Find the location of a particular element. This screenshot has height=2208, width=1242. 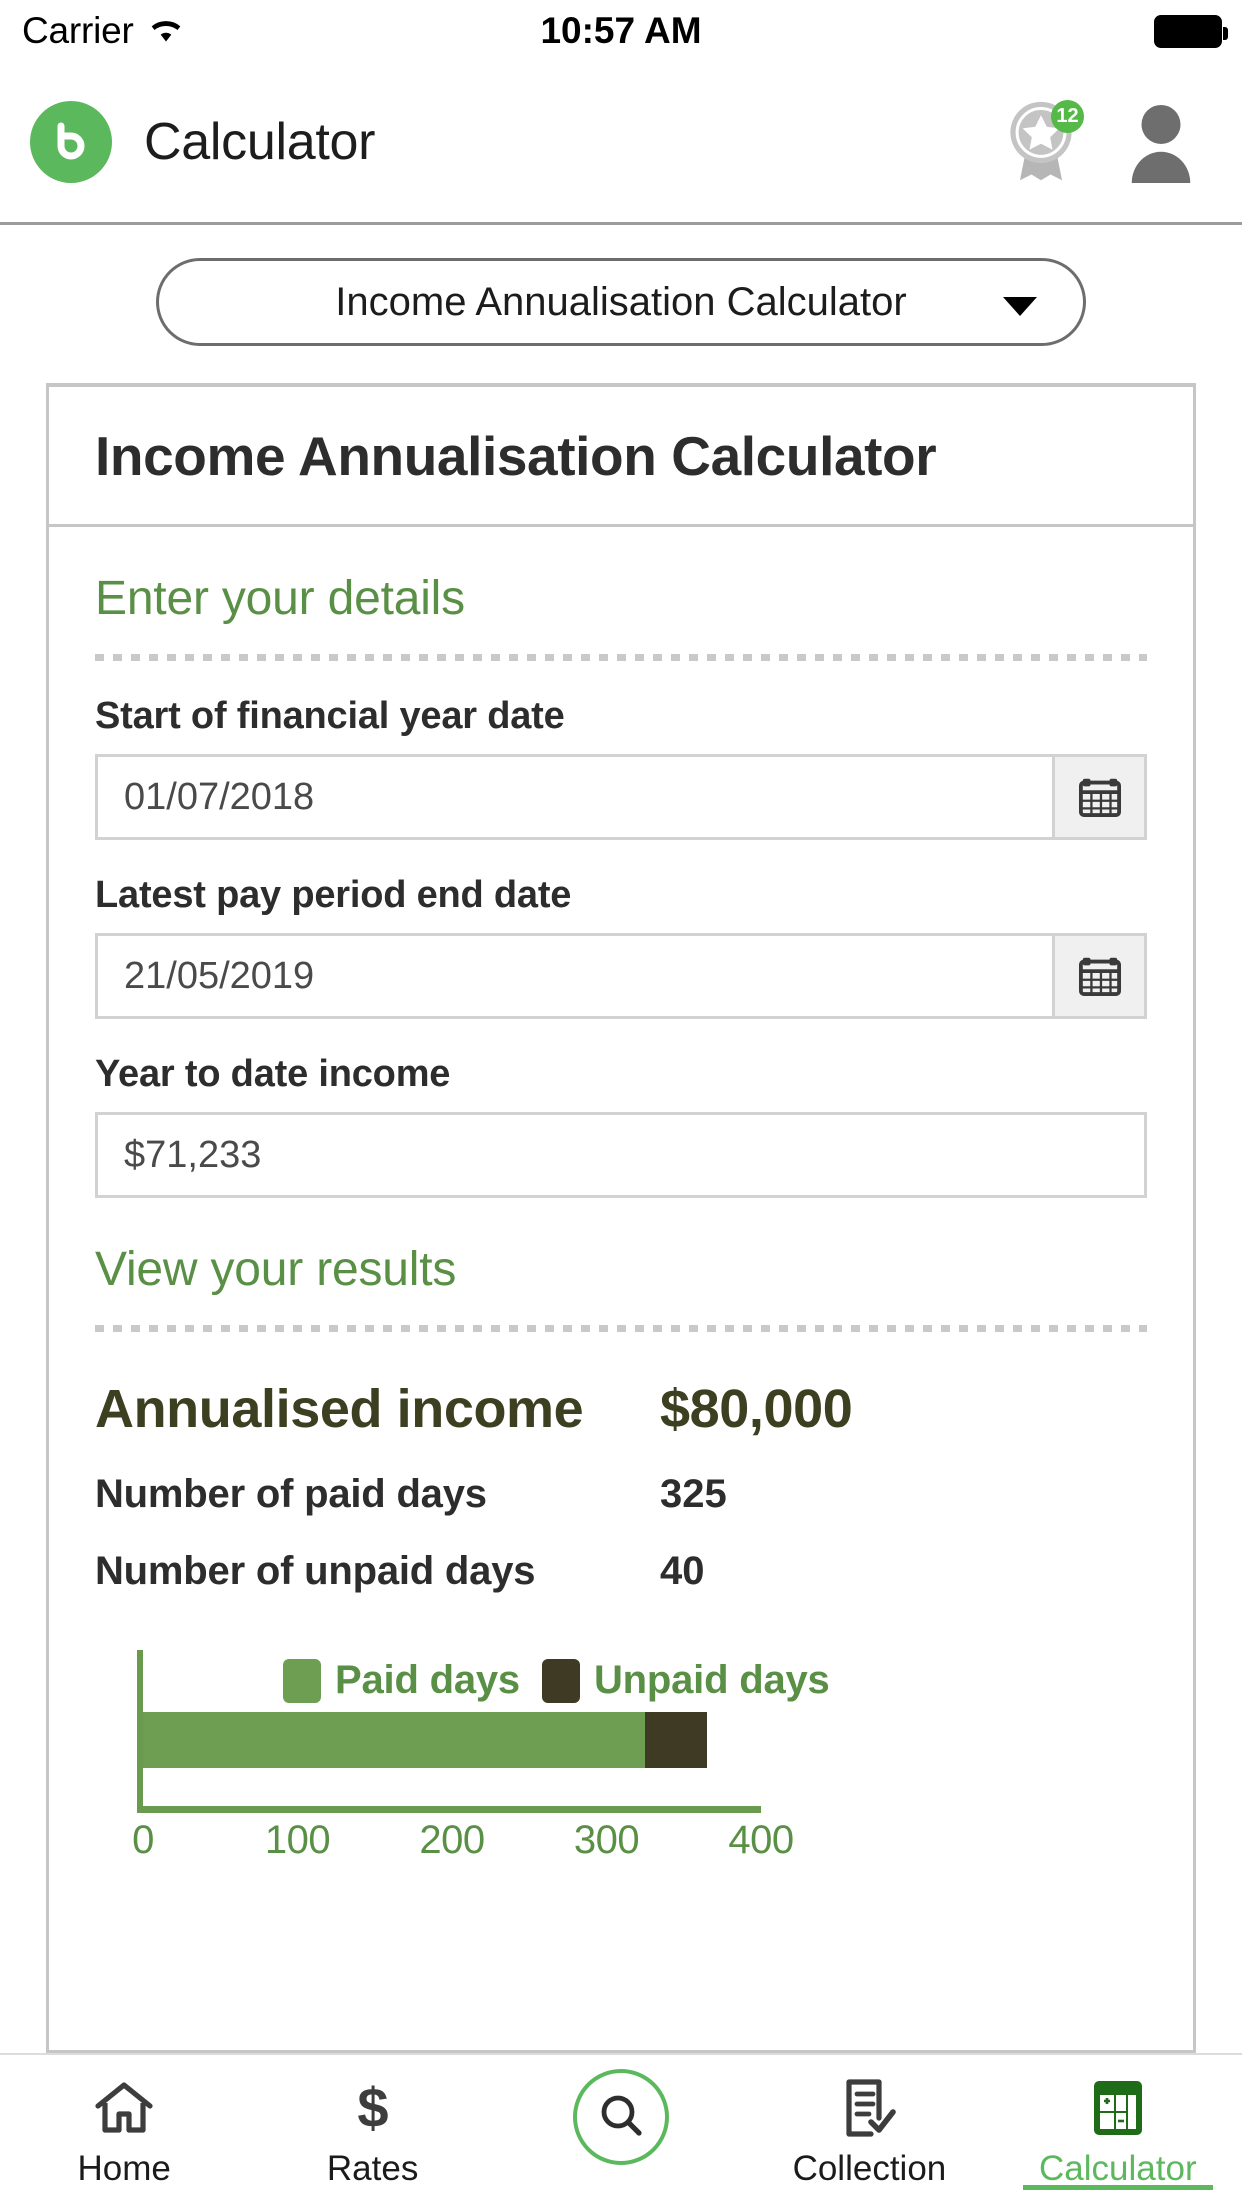

battery-full-icon is located at coordinates (1191, 31).